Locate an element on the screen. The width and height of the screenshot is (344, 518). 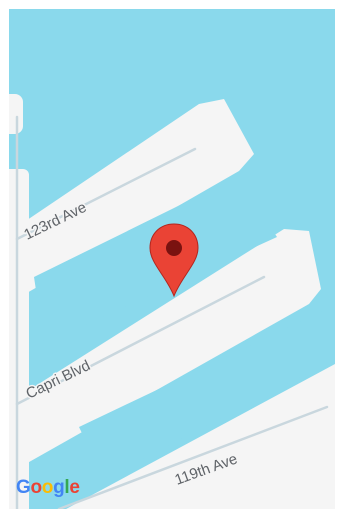
map-pin-dot is located at coordinates (174, 248).